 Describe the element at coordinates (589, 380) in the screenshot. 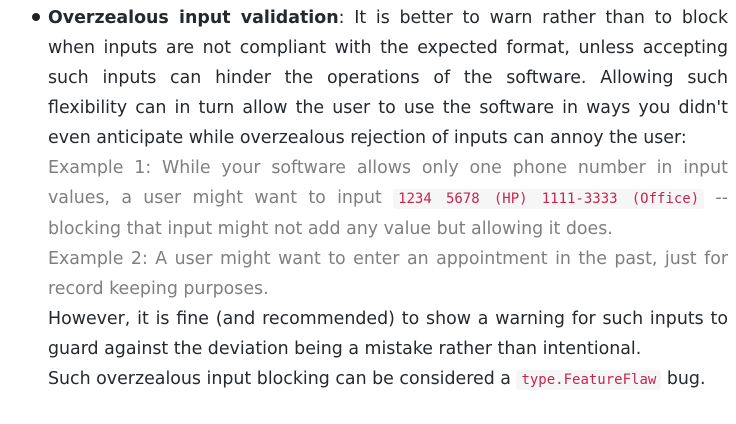

I see `bug-type-code: type.FeatureFlaw` at that location.